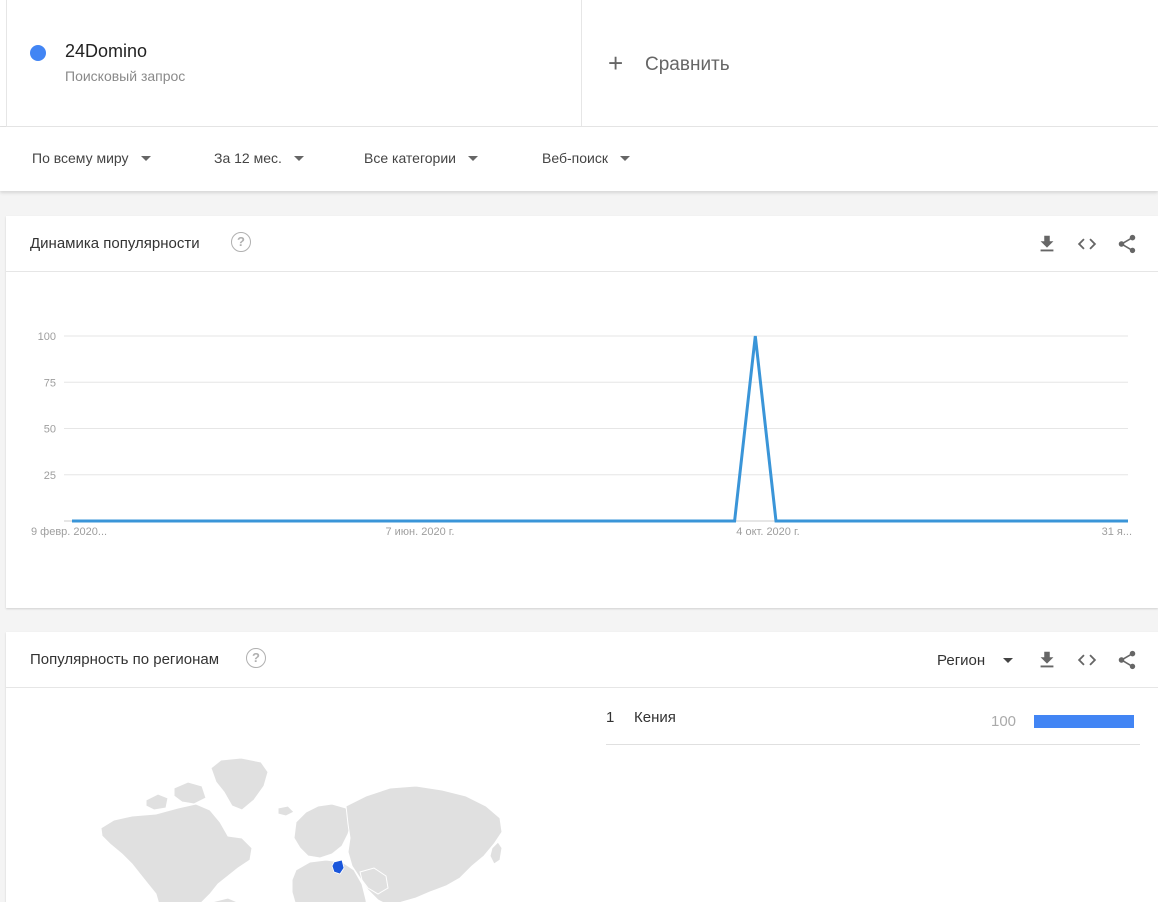  What do you see at coordinates (38, 53) in the screenshot?
I see `term-color-dot` at bounding box center [38, 53].